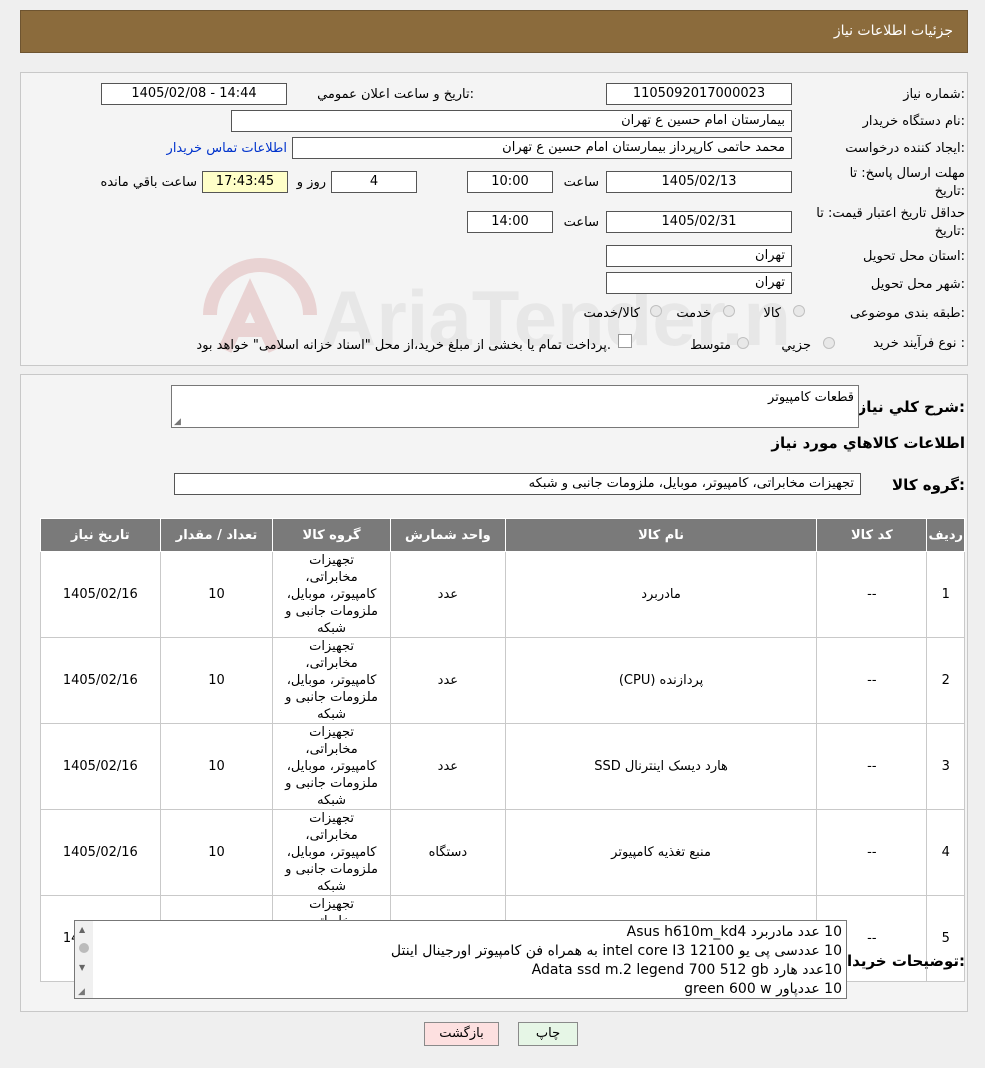  What do you see at coordinates (917, 284) in the screenshot?
I see `city-label: شهر محل تحويل:` at bounding box center [917, 284].